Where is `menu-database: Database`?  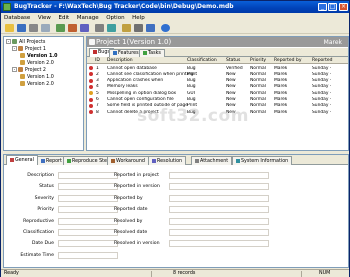
menu-database: Database is located at coordinates (17, 17).